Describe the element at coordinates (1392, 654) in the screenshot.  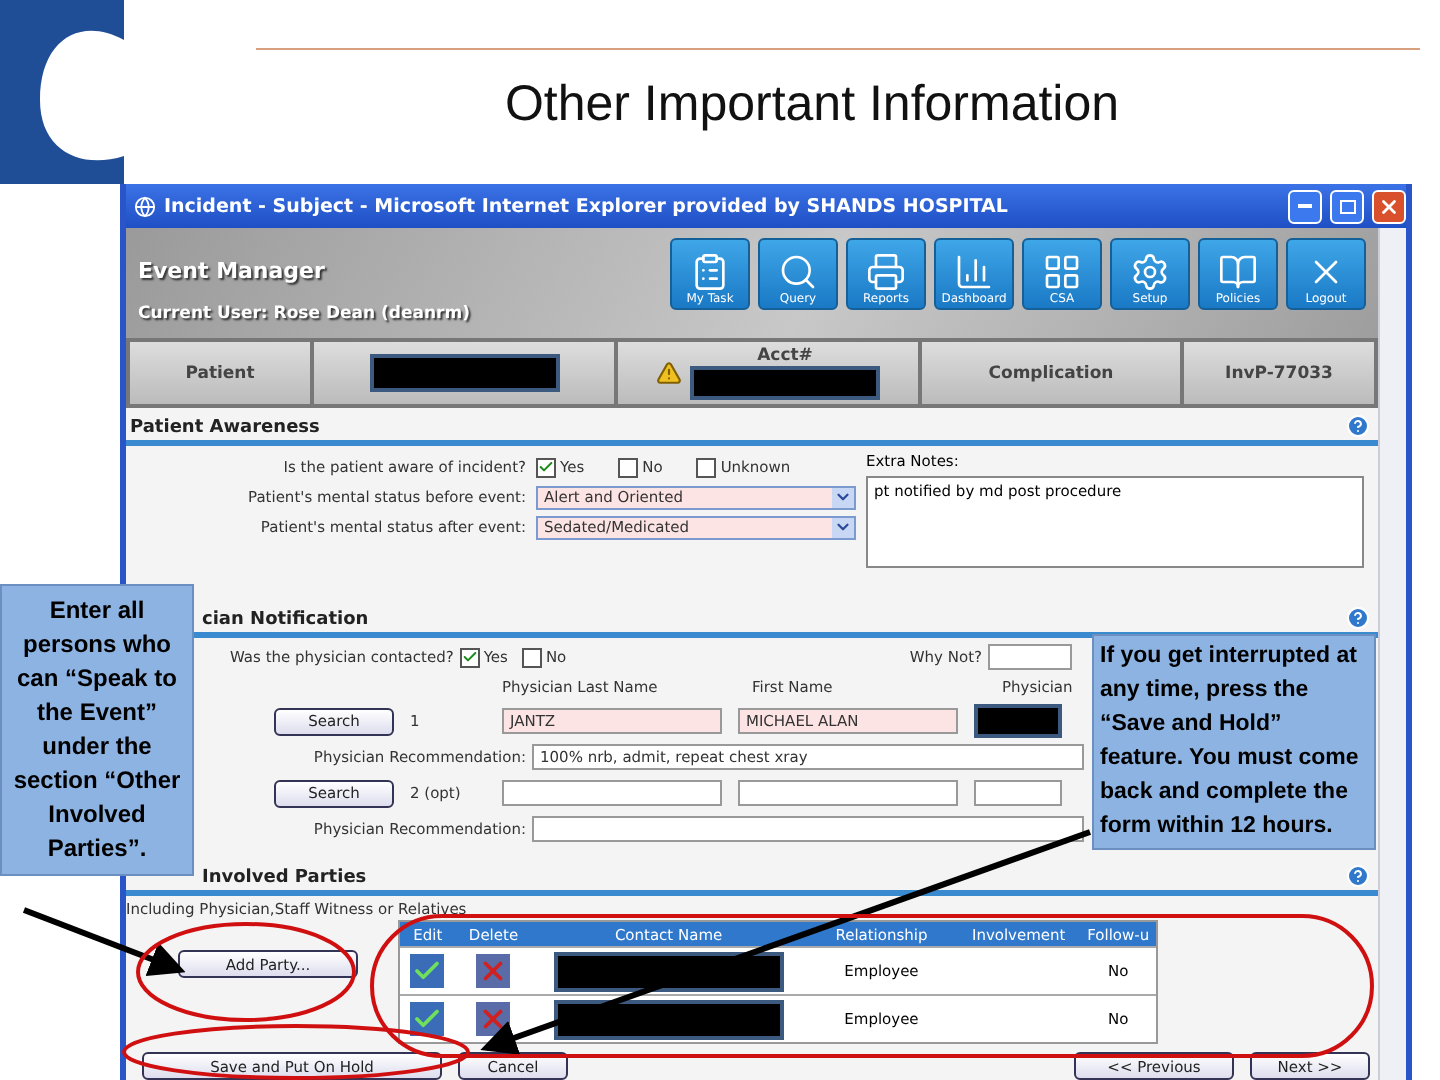
I see `scrollbar` at that location.